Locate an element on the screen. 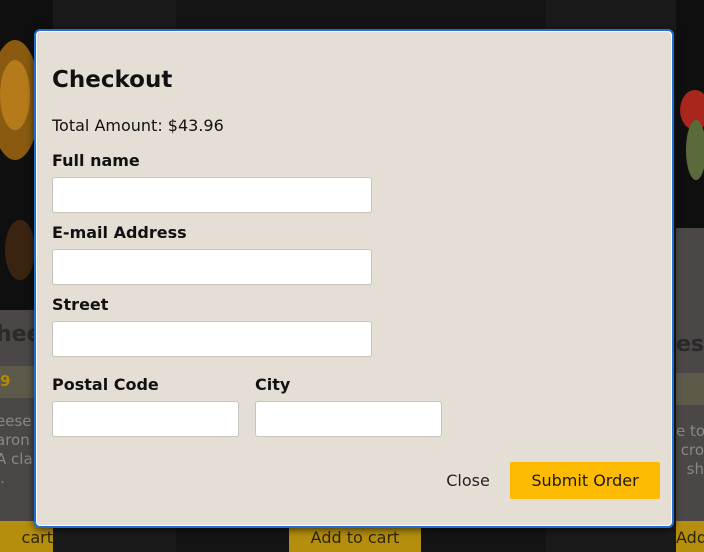 Image resolution: width=704 pixels, height=552 pixels. street-label: Street is located at coordinates (80, 304).